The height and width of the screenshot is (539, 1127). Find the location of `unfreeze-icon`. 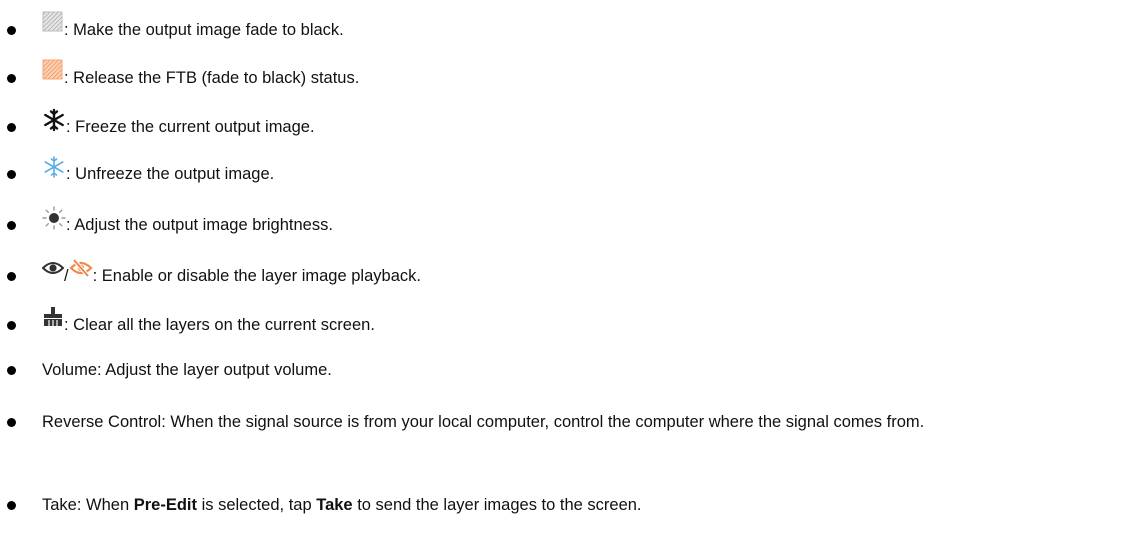

unfreeze-icon is located at coordinates (54, 170).